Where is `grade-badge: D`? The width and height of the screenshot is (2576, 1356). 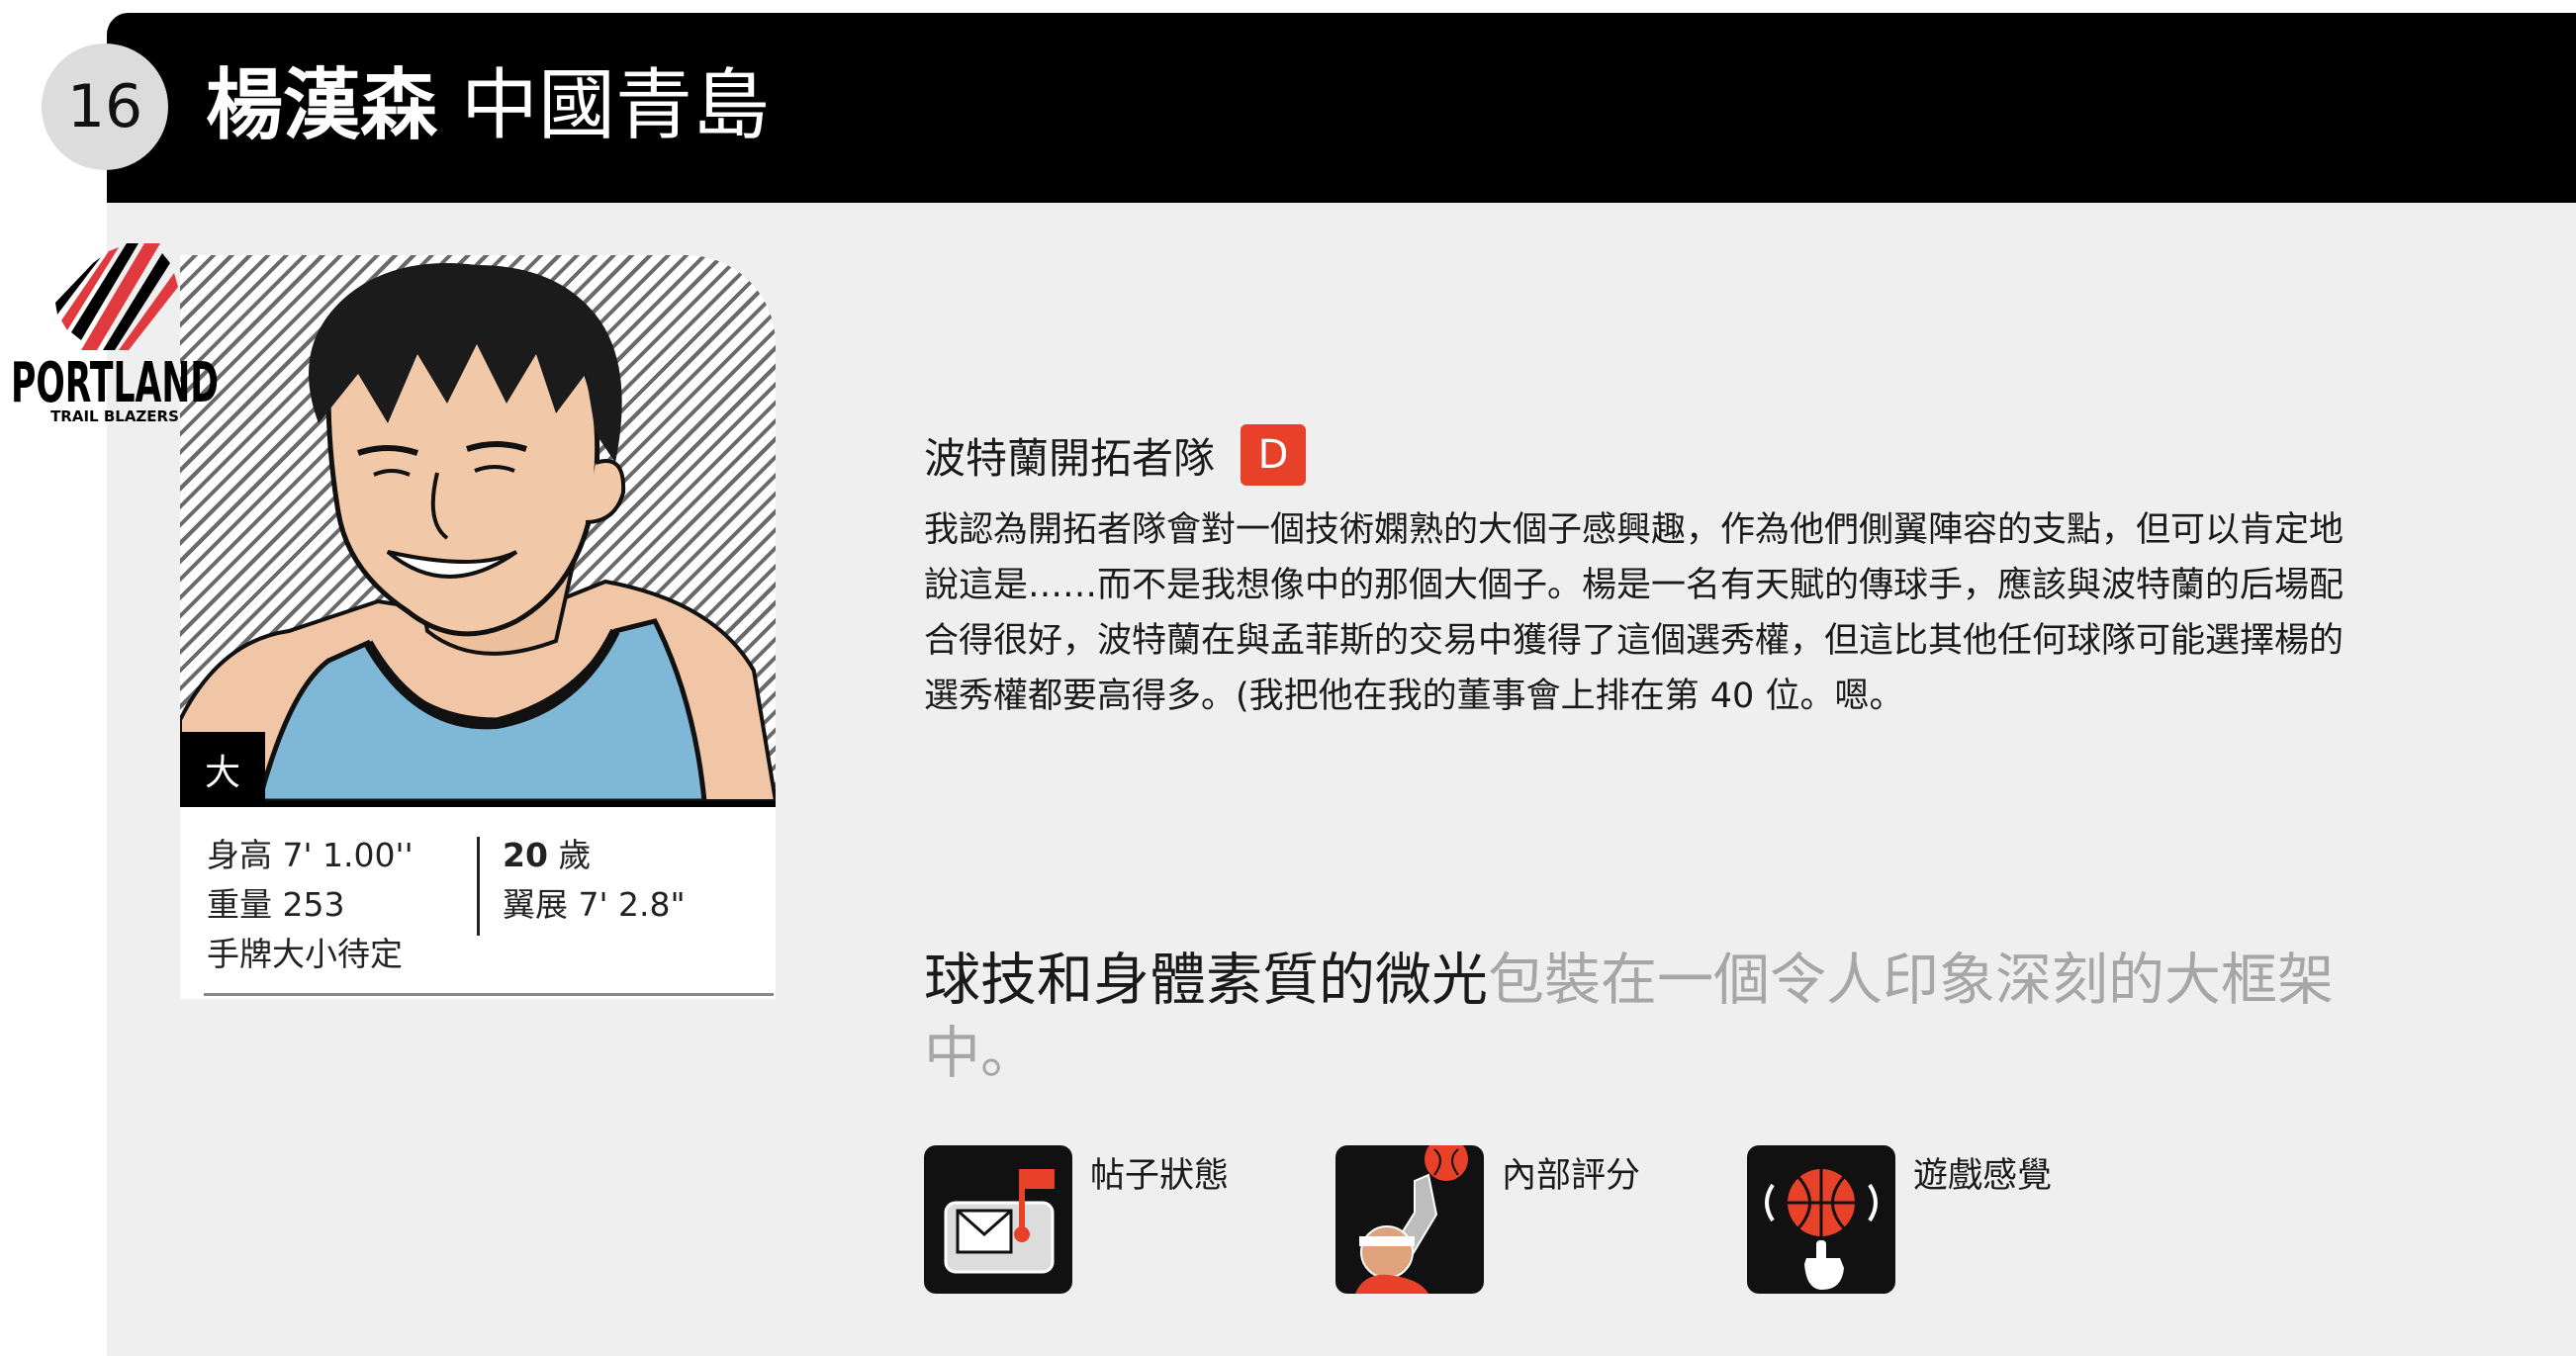 grade-badge: D is located at coordinates (1274, 455).